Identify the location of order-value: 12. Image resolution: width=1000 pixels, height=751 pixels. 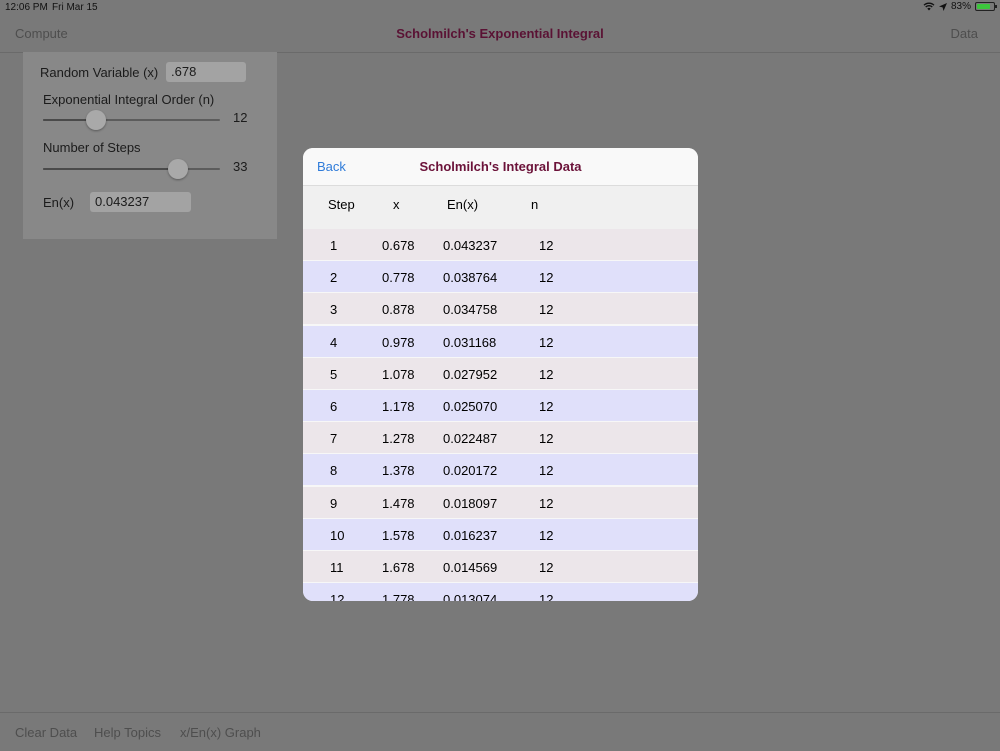
(240, 117).